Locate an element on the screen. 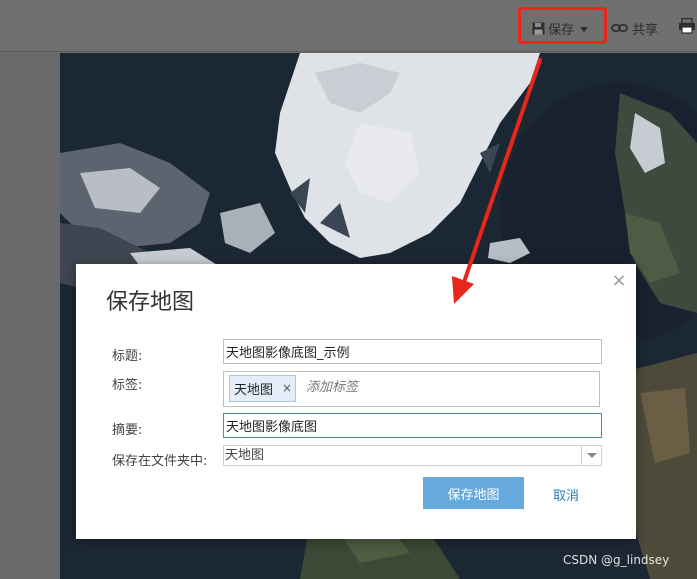 Image resolution: width=697 pixels, height=579 pixels. share-label: 共享 is located at coordinates (645, 30).